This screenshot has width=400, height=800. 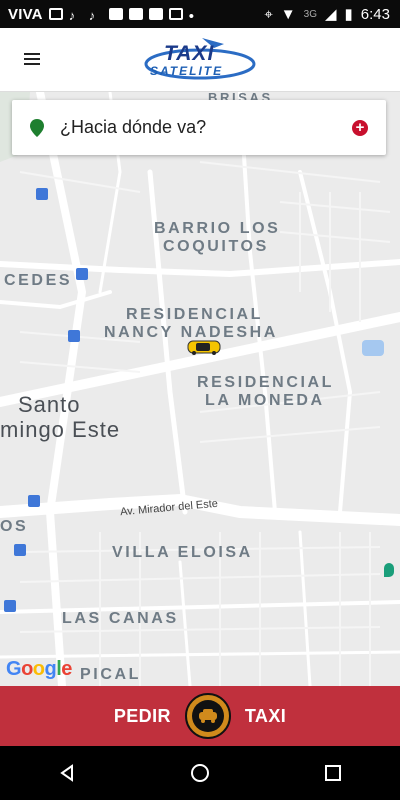 I want to click on request-label-right: TAXI, so click(x=265, y=715).